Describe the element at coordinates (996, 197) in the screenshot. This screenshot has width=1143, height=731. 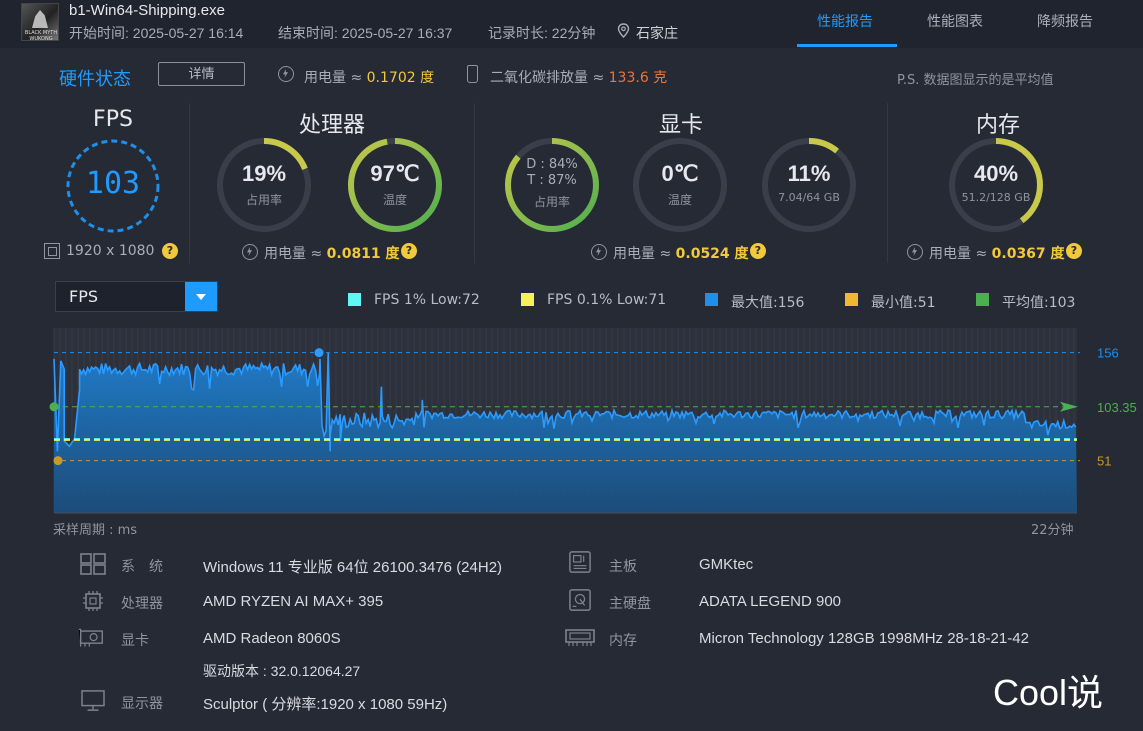
I see `ram-usage-sub: 51.2/128 GB` at that location.